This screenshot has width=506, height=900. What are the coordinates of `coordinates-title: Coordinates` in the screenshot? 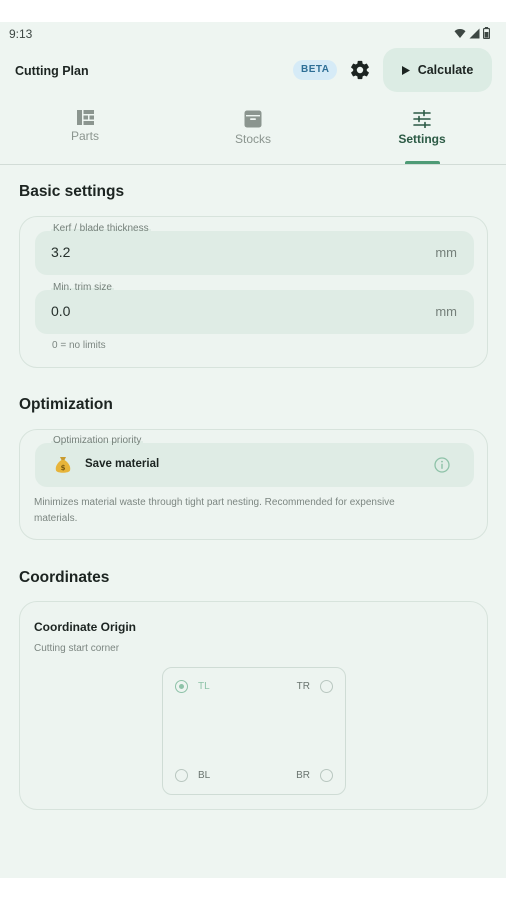 It's located at (64, 577).